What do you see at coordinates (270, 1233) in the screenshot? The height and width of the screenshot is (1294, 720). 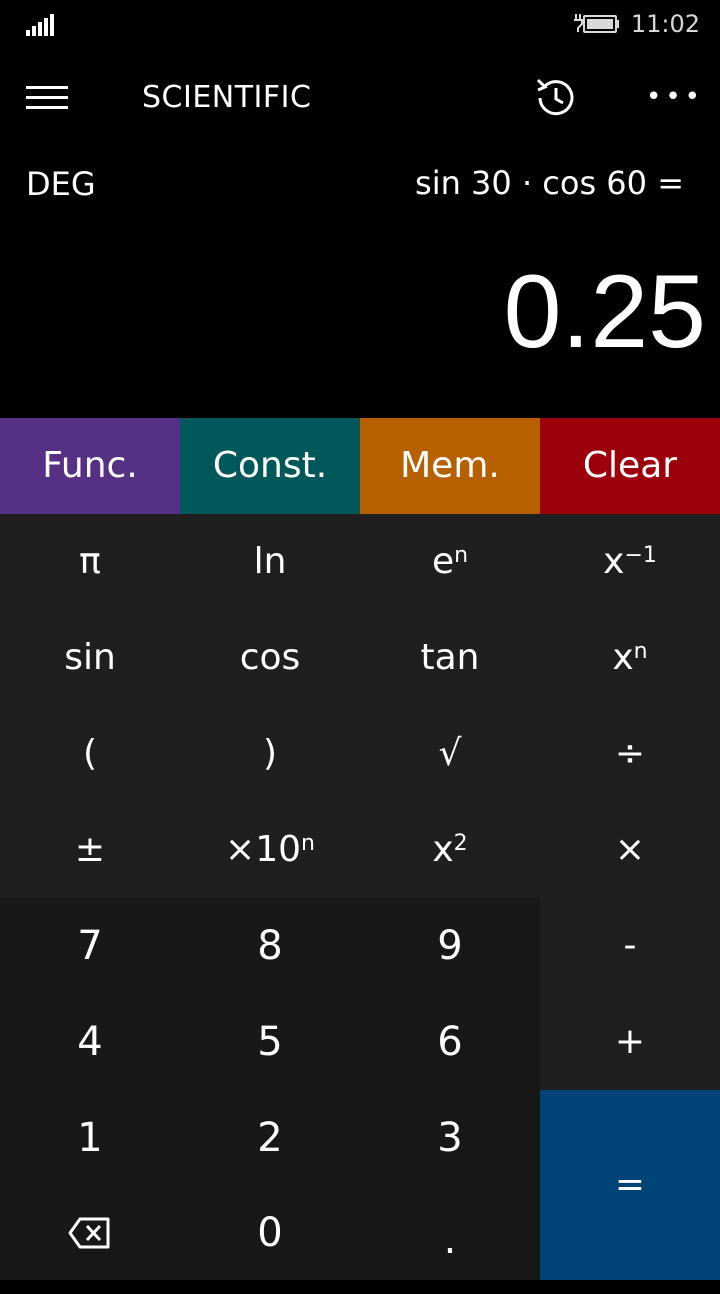 I see `digit-0-button: 0` at bounding box center [270, 1233].